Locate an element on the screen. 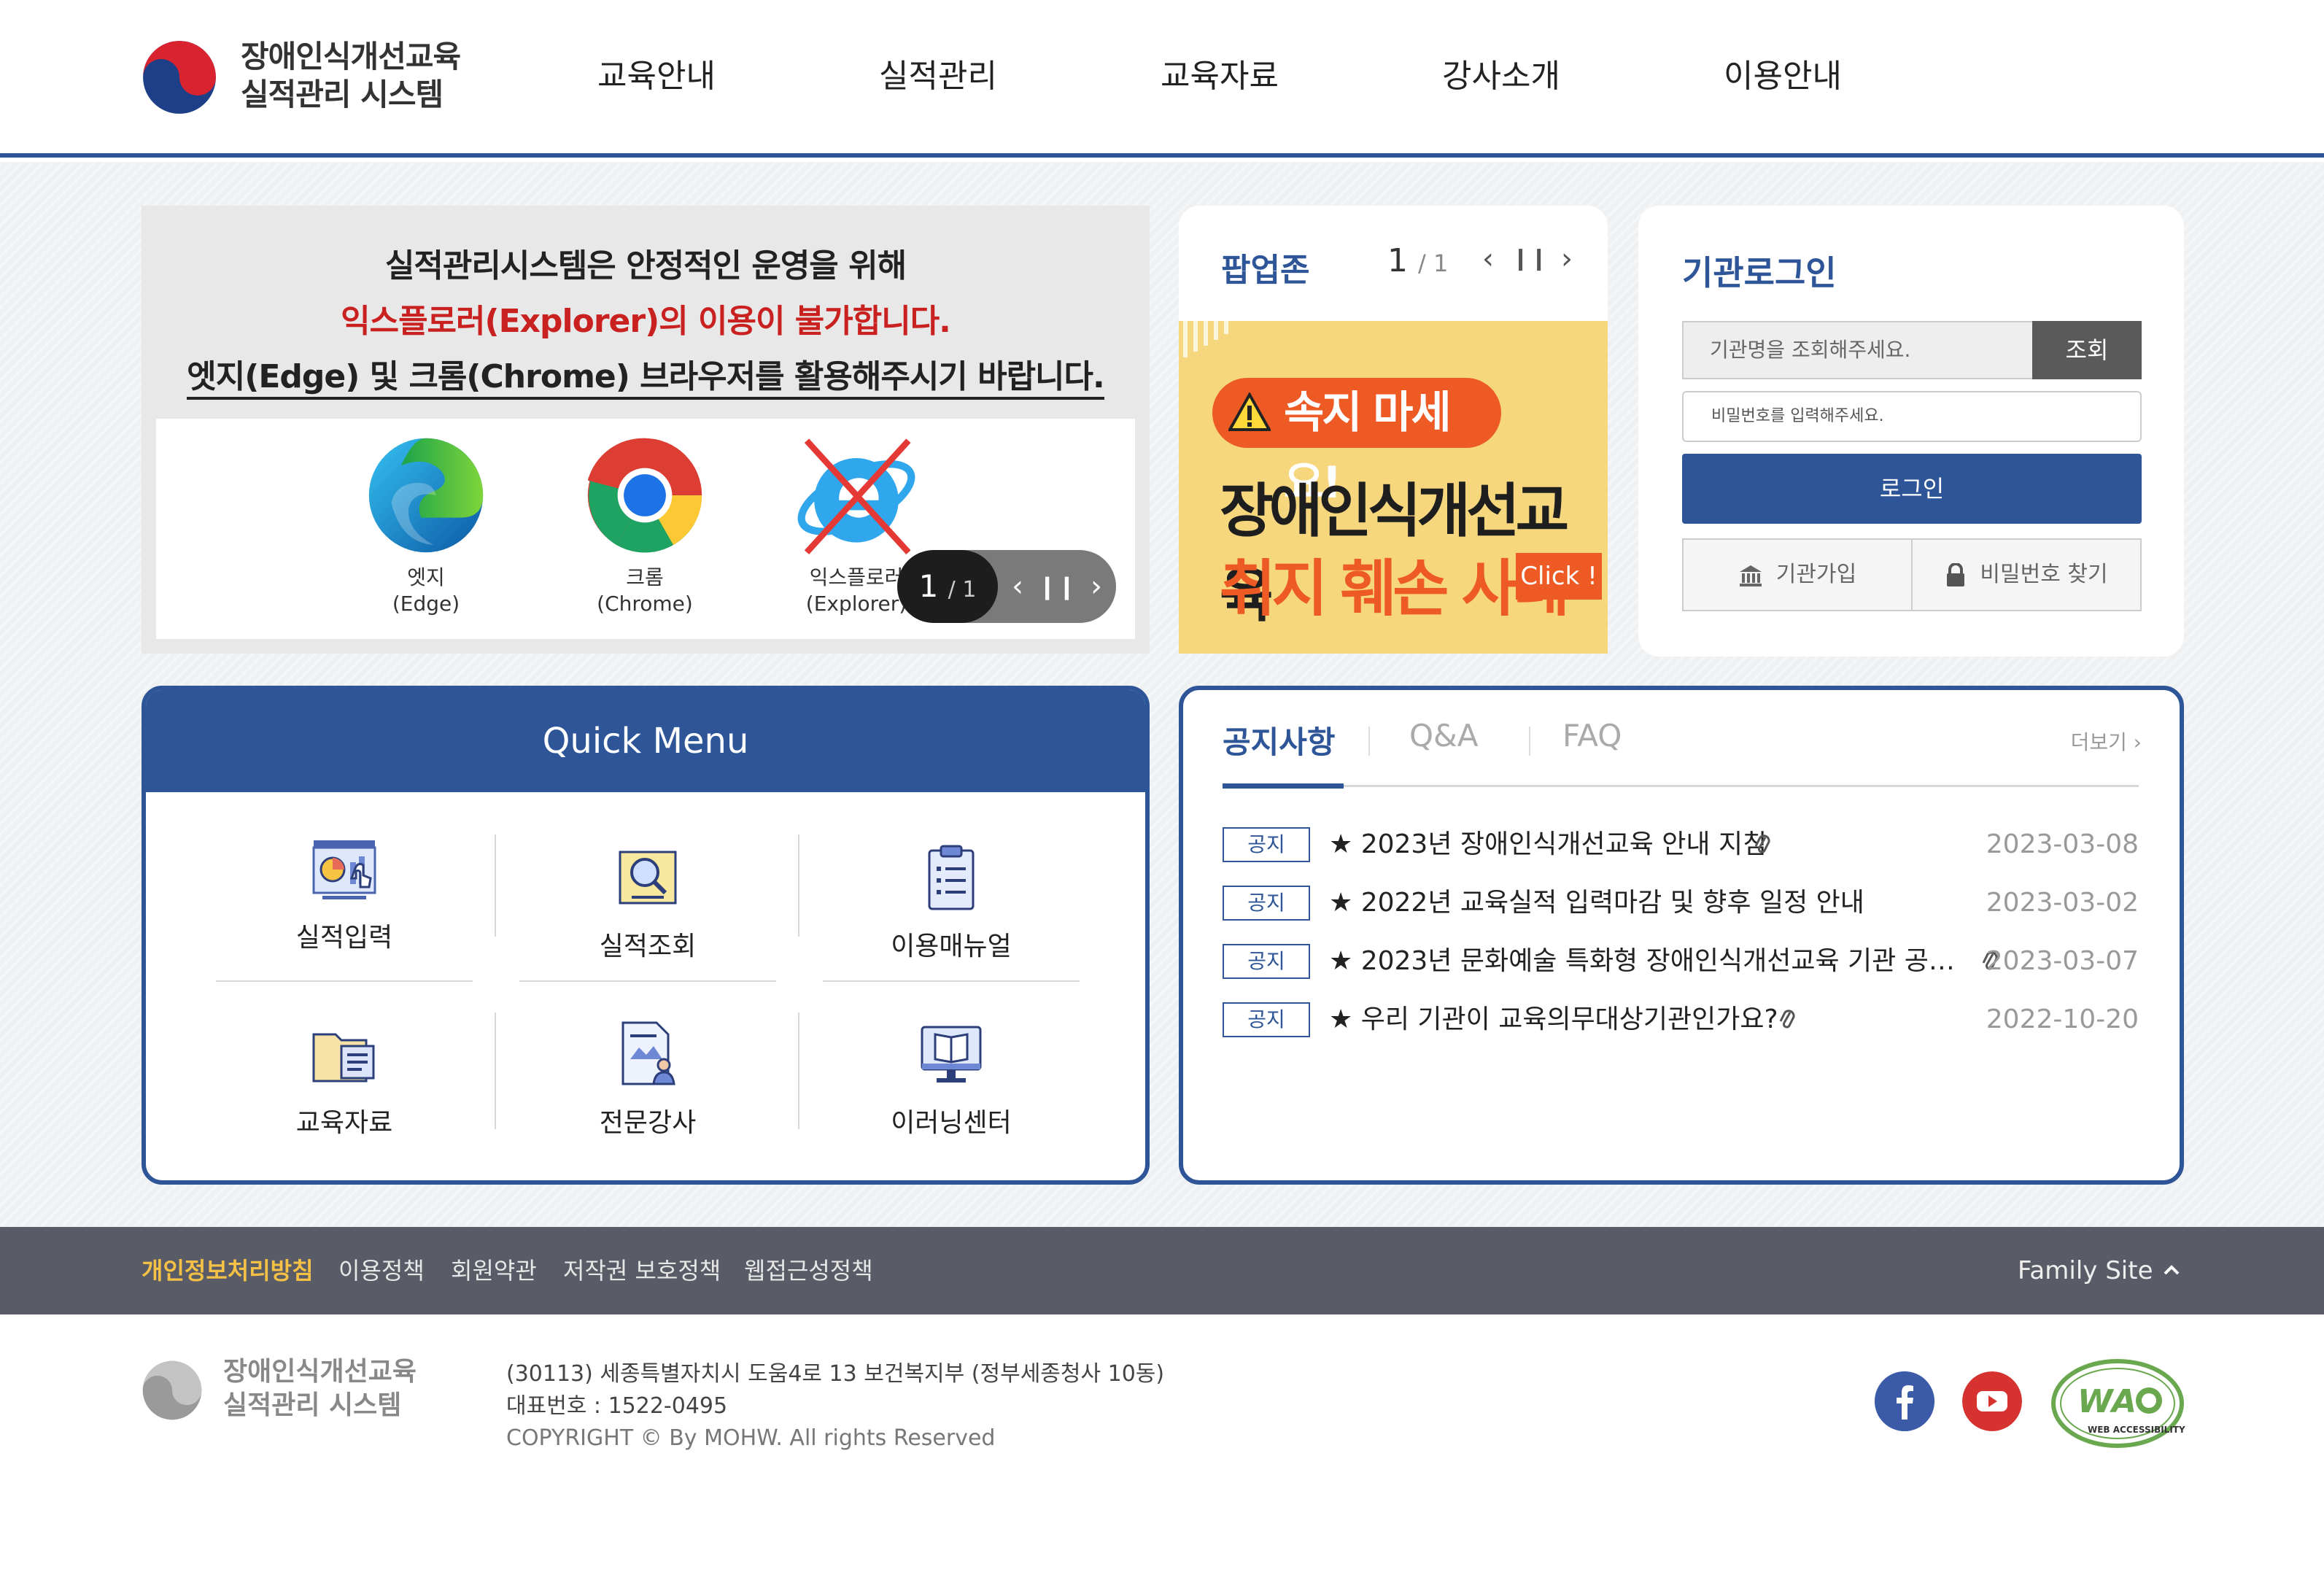 The width and height of the screenshot is (2324, 1580). warning-triangle-icon is located at coordinates (1249, 411).